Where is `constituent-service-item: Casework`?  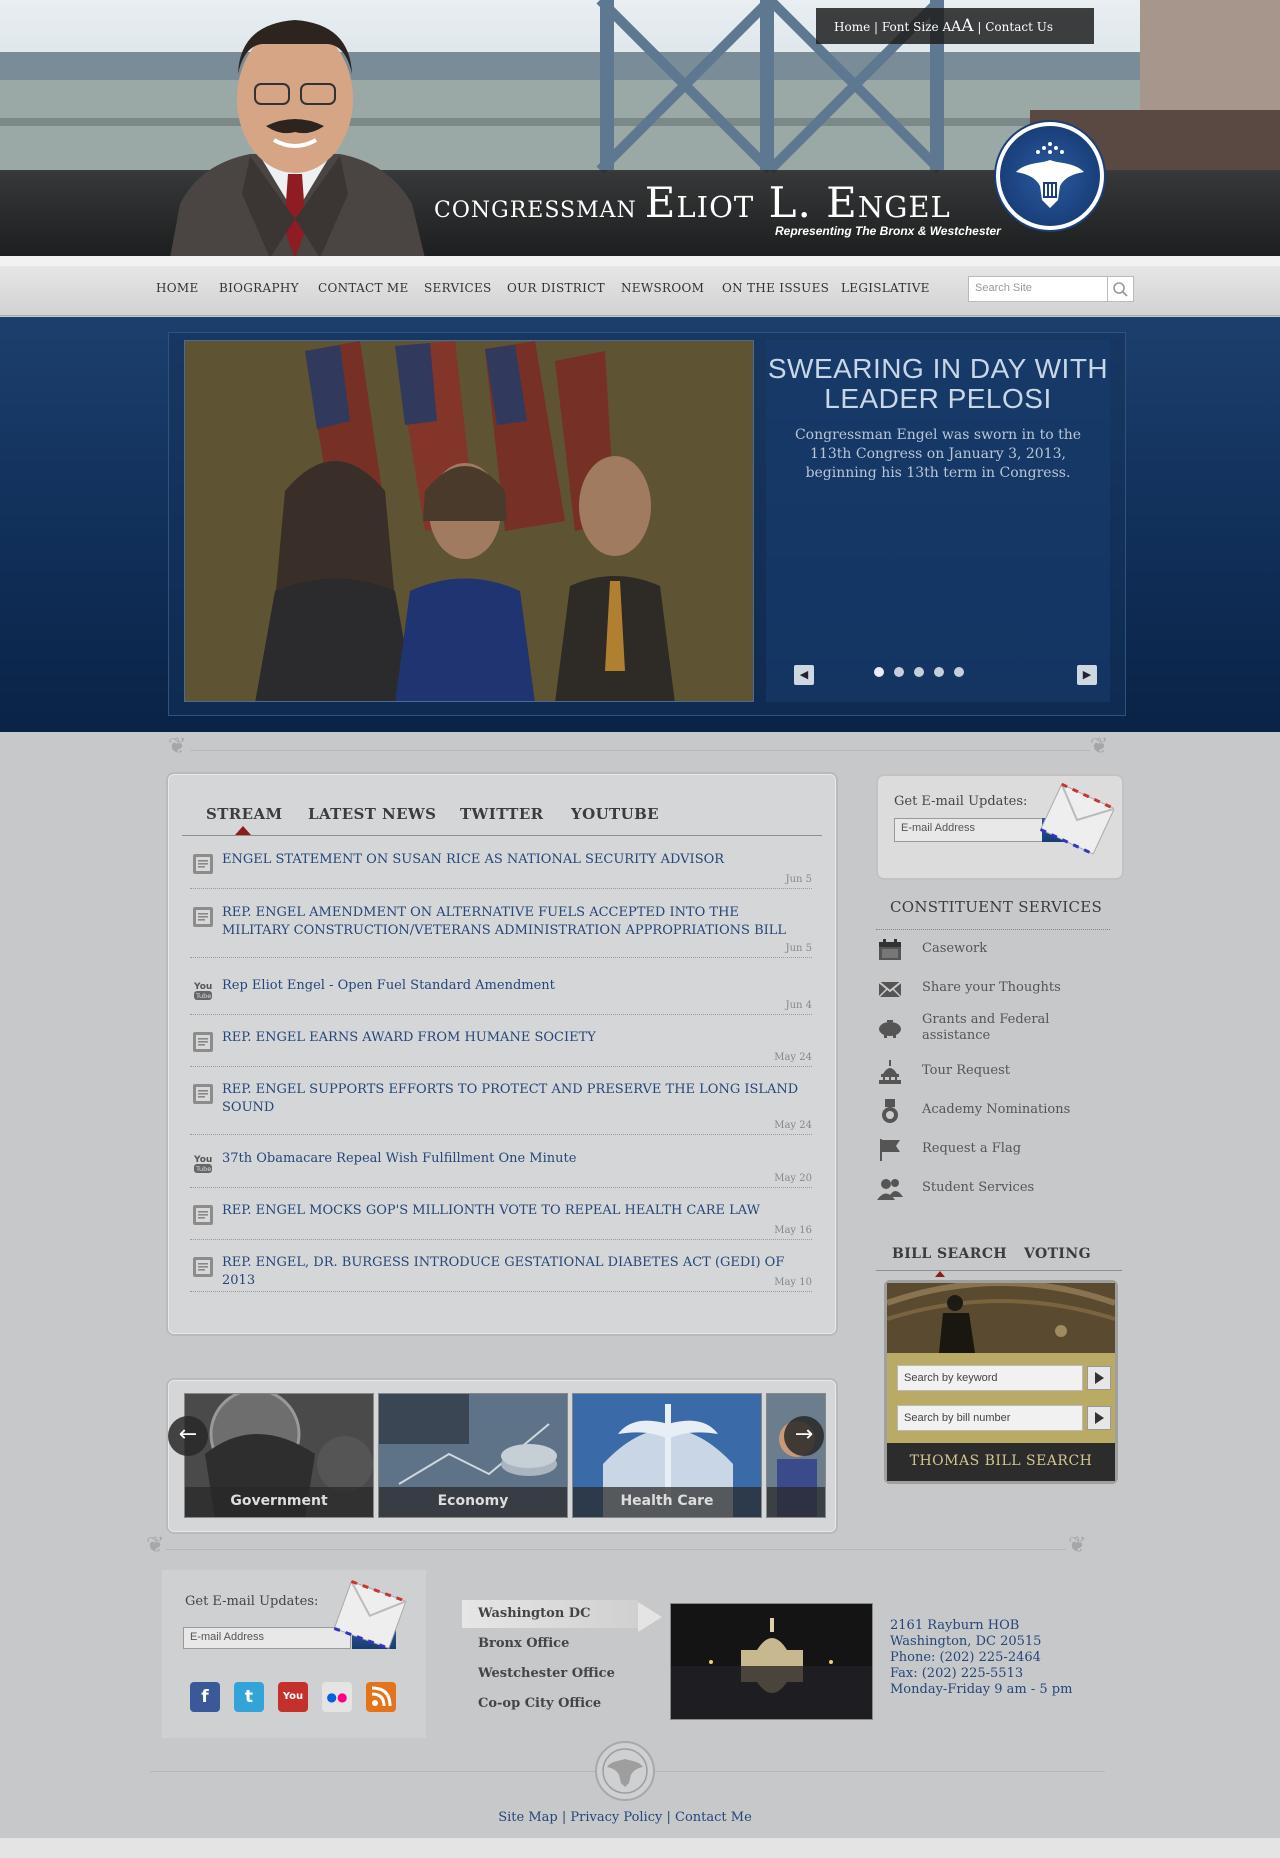 constituent-service-item: Casework is located at coordinates (996, 951).